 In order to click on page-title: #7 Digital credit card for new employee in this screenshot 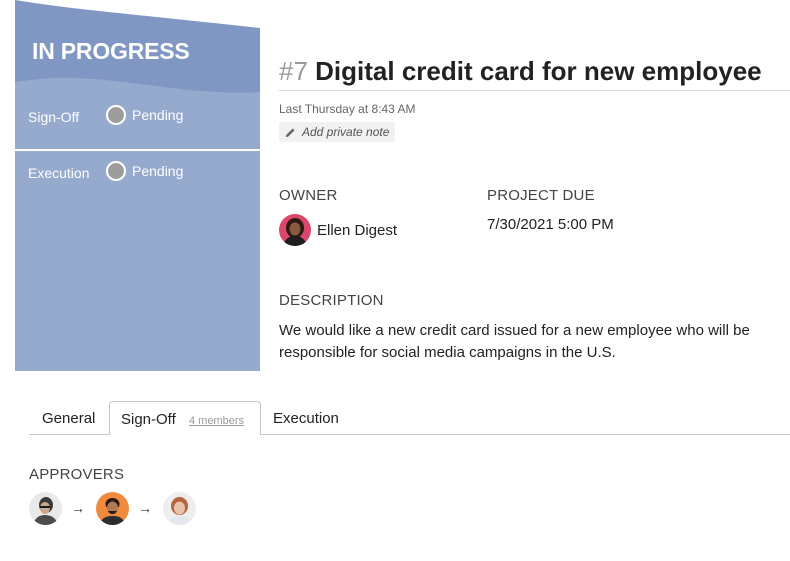, I will do `click(520, 71)`.